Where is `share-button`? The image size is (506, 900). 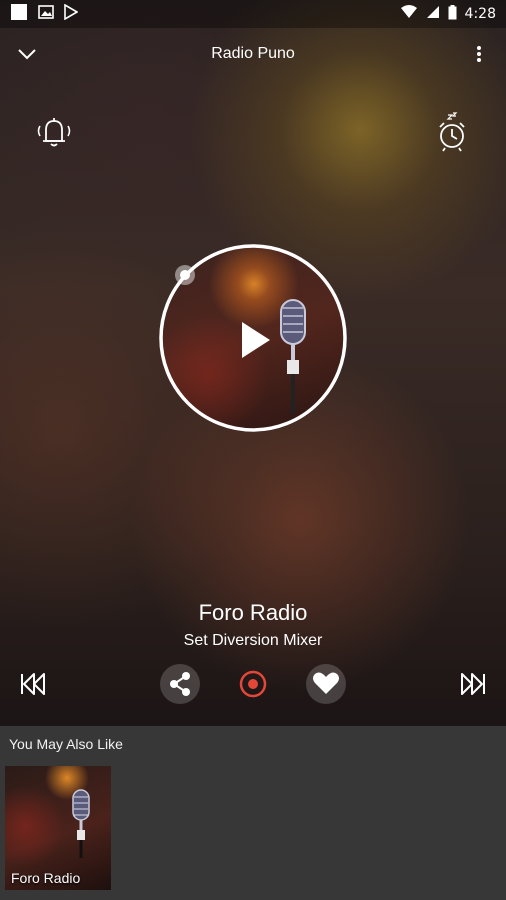 share-button is located at coordinates (180, 684).